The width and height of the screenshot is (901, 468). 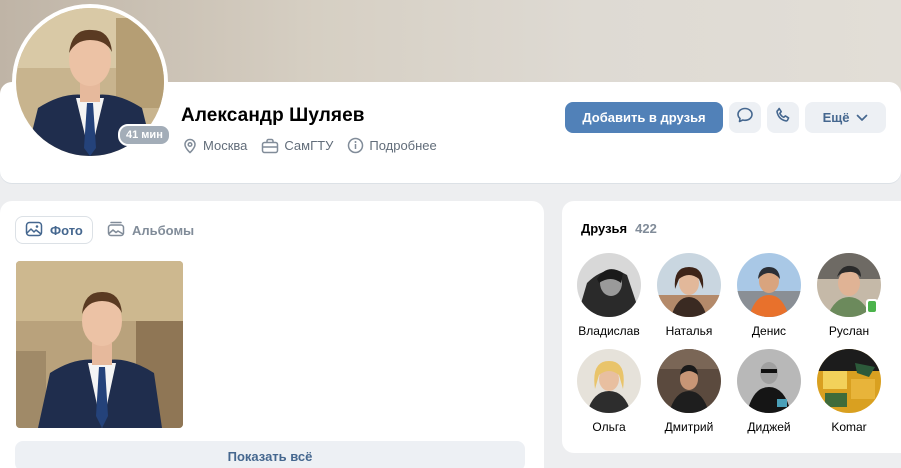 I want to click on call-button, so click(x=783, y=117).